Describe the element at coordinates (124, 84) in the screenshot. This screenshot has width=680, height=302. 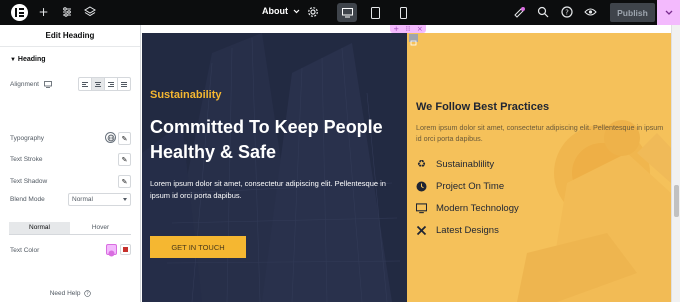
I see `align-justify-button` at that location.